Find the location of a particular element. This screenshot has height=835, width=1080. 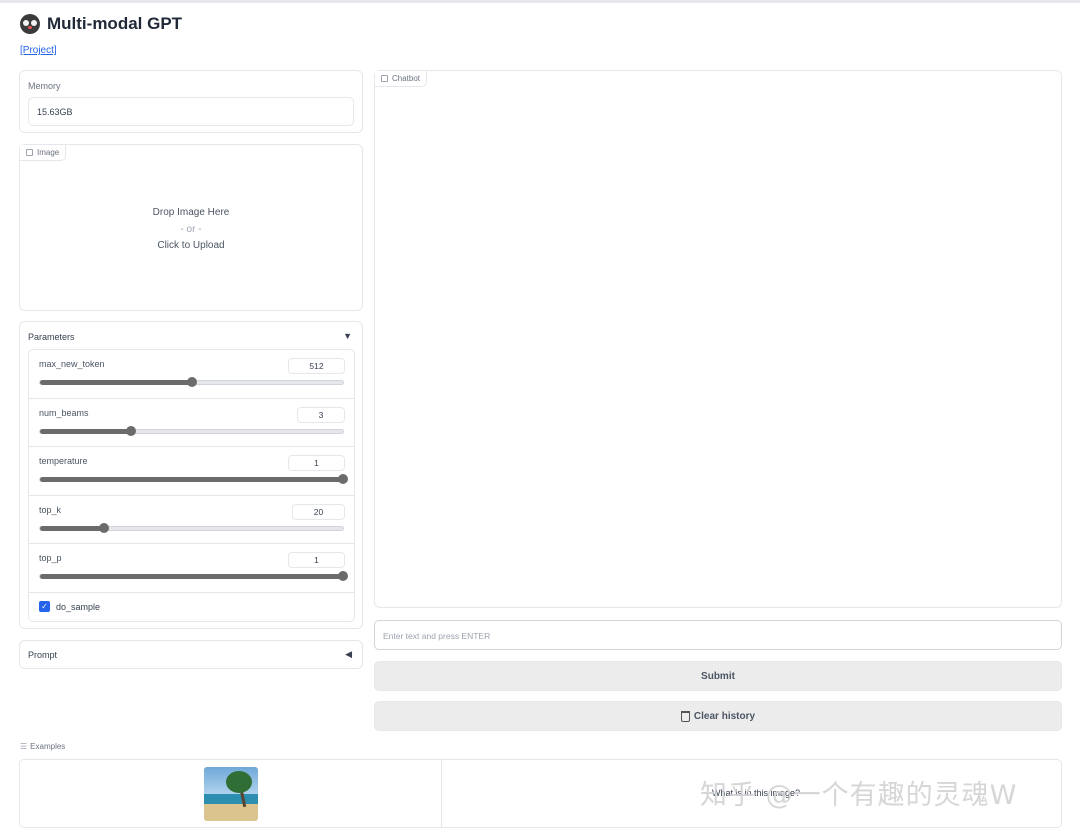

examples-header: ☰ Examples is located at coordinates (42, 746).